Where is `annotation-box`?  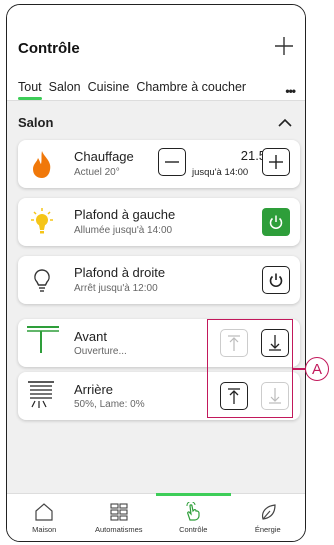 annotation-box is located at coordinates (250, 368).